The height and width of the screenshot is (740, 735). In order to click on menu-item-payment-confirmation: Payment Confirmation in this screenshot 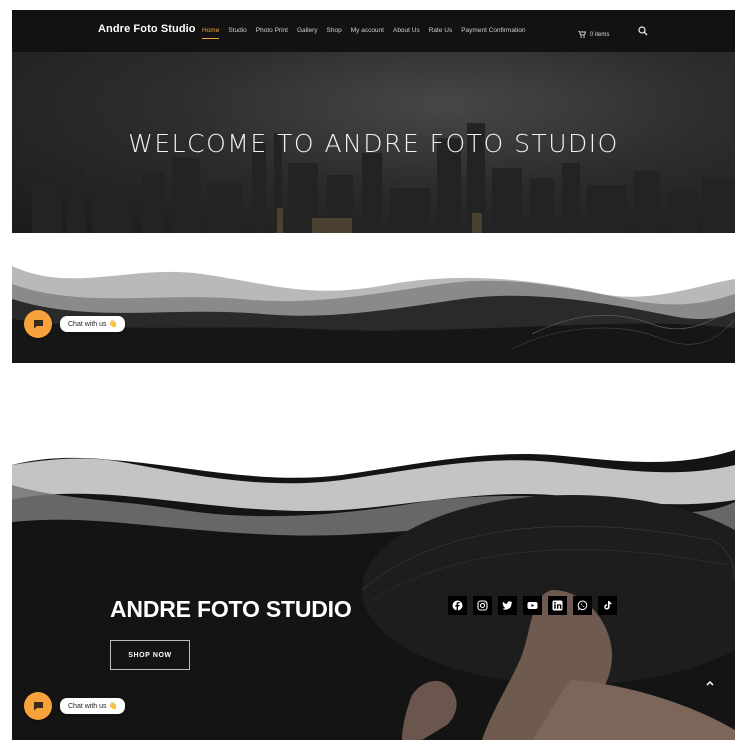, I will do `click(493, 33)`.